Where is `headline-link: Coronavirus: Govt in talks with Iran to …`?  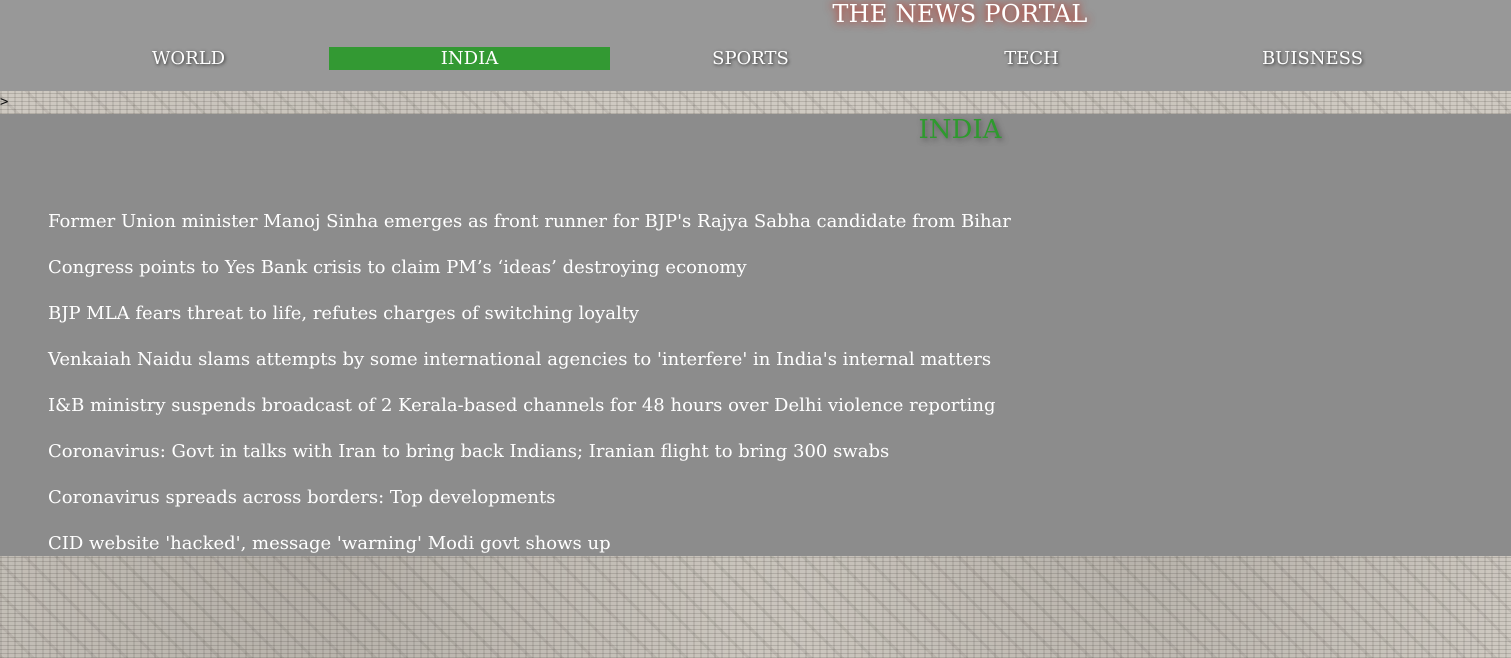 headline-link: Coronavirus: Govt in talks with Iran to … is located at coordinates (529, 461).